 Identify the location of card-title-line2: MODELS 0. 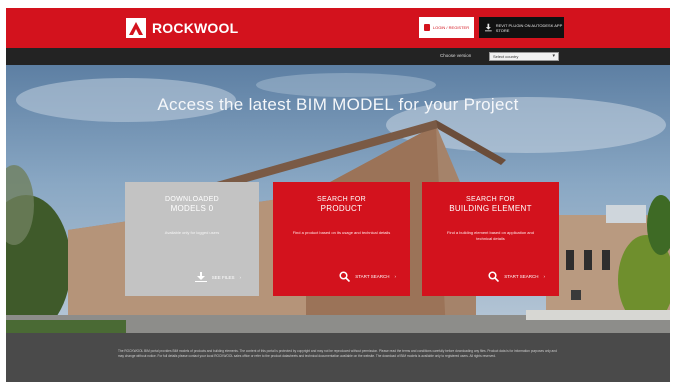
(192, 208).